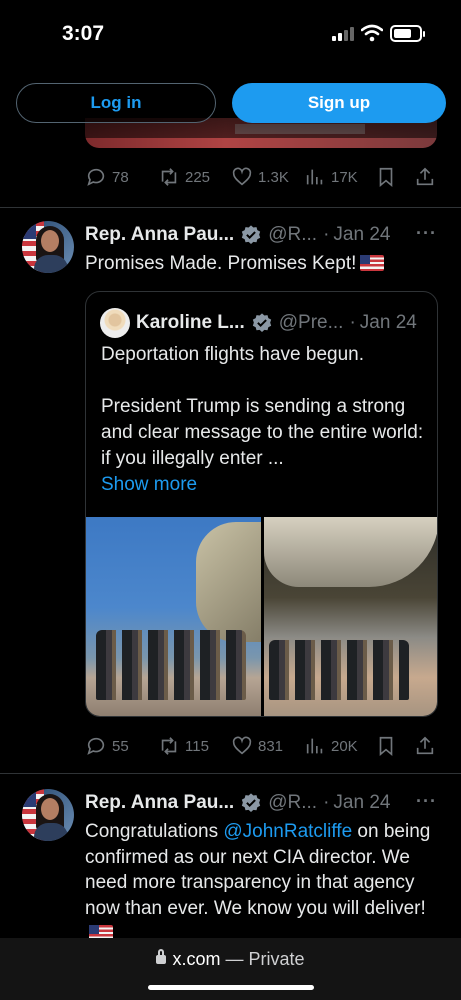  I want to click on quoted-text-line-1: Deportation flights have begun., so click(233, 354).